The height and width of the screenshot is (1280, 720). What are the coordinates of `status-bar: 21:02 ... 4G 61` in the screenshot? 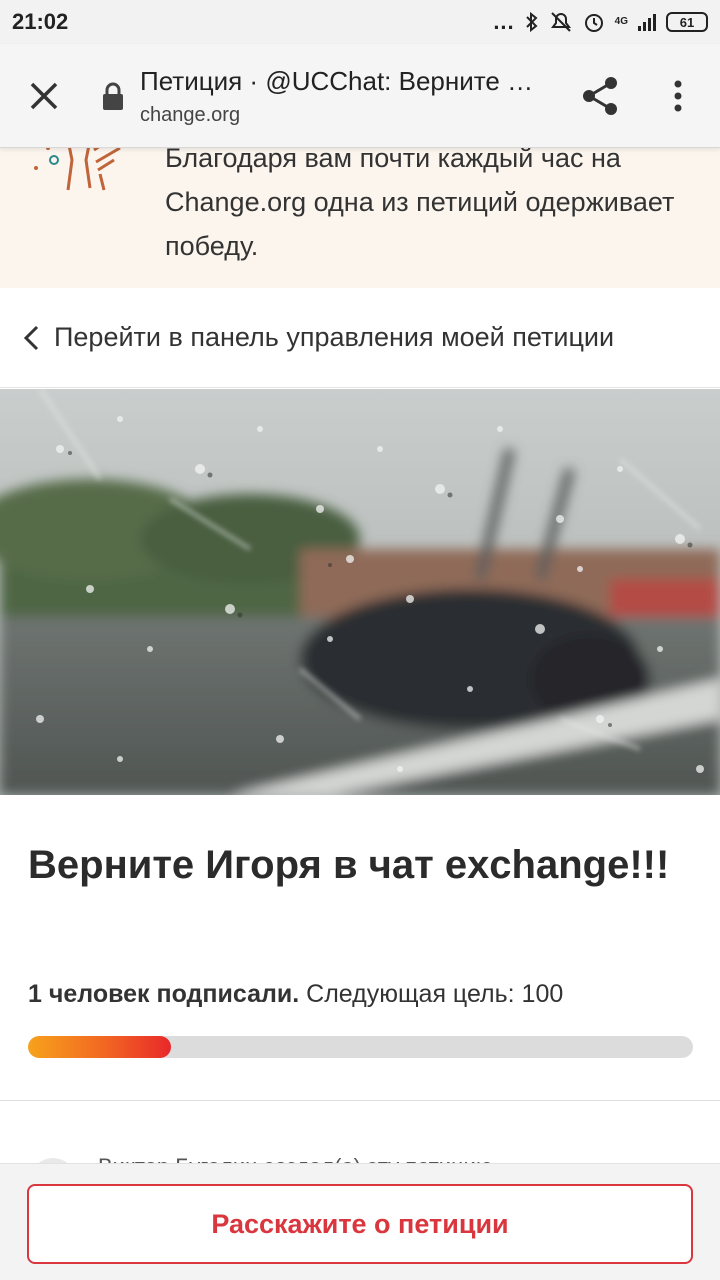 It's located at (360, 22).